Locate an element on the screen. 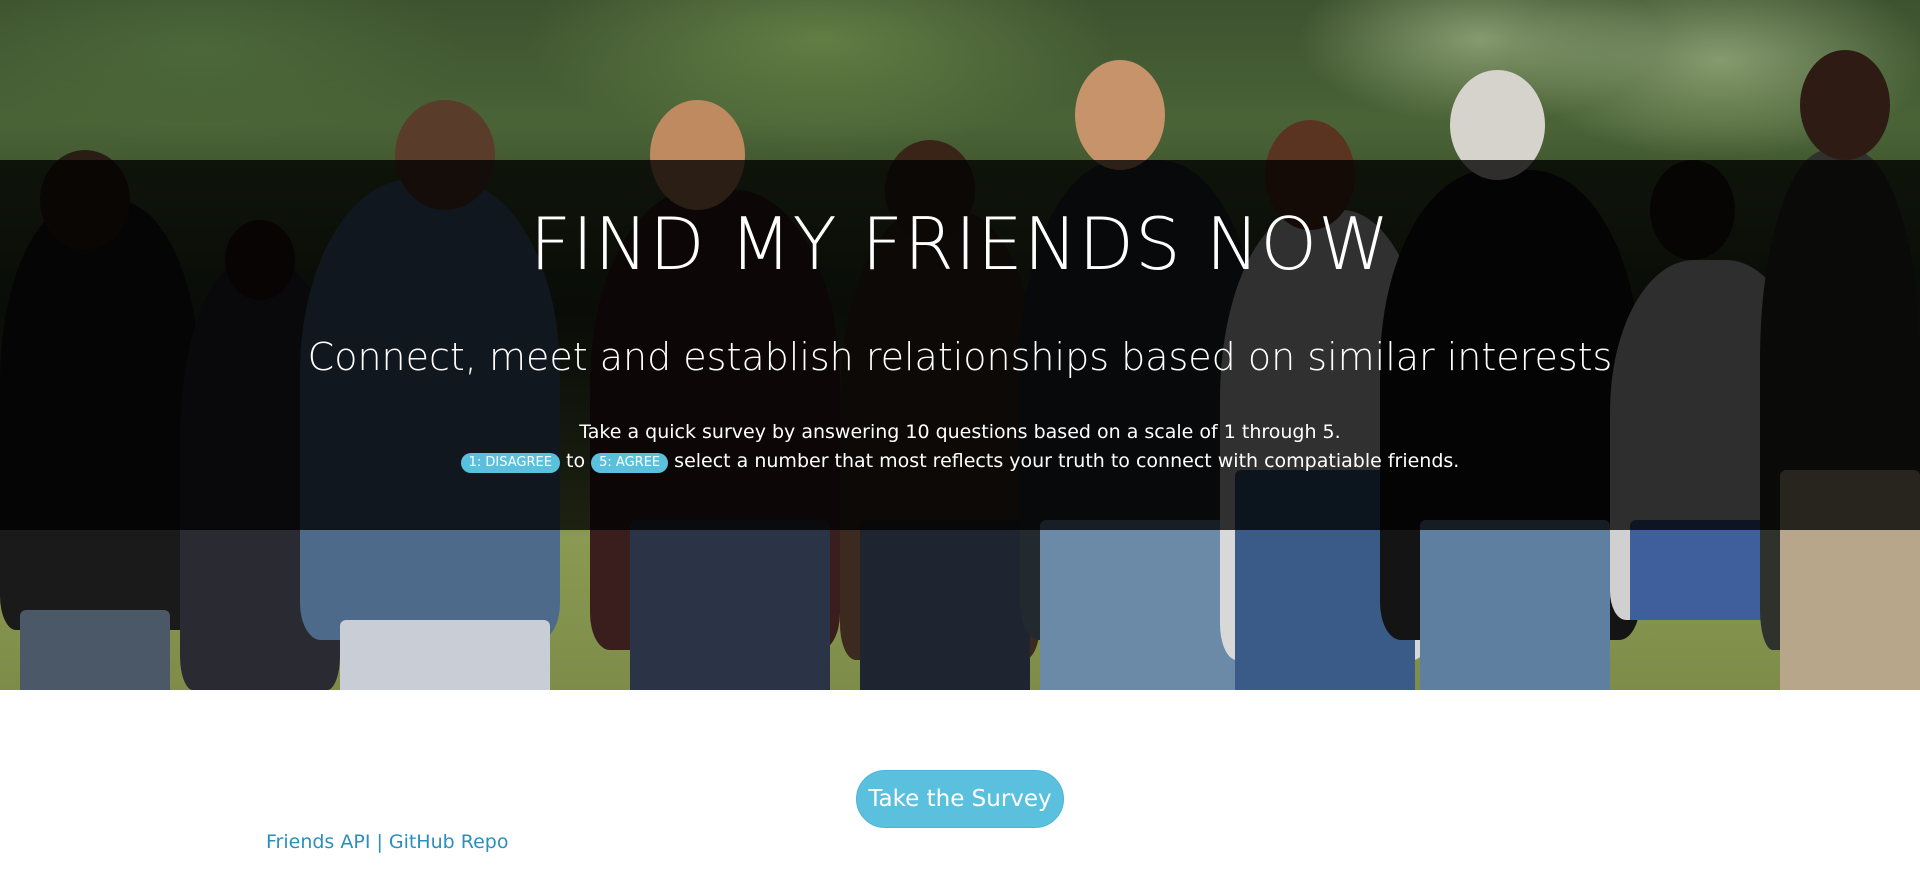 This screenshot has height=896, width=1920. agree-badge: 5: AGREE is located at coordinates (630, 463).